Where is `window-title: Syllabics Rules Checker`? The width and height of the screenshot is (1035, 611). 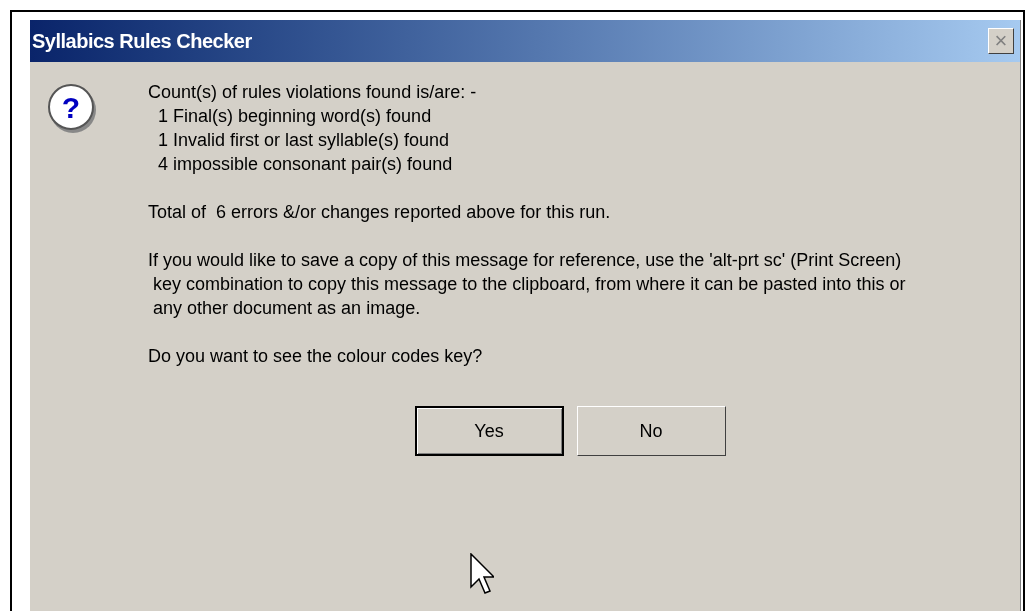 window-title: Syllabics Rules Checker is located at coordinates (142, 41).